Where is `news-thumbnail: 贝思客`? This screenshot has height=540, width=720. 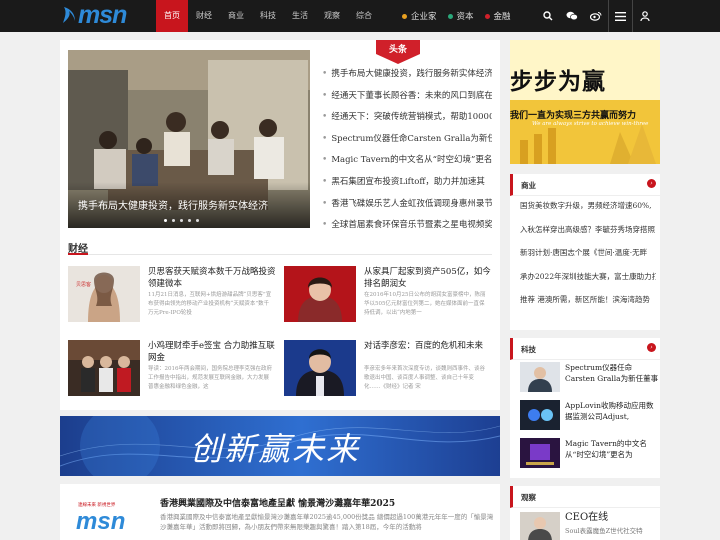 news-thumbnail: 贝思客 is located at coordinates (104, 294).